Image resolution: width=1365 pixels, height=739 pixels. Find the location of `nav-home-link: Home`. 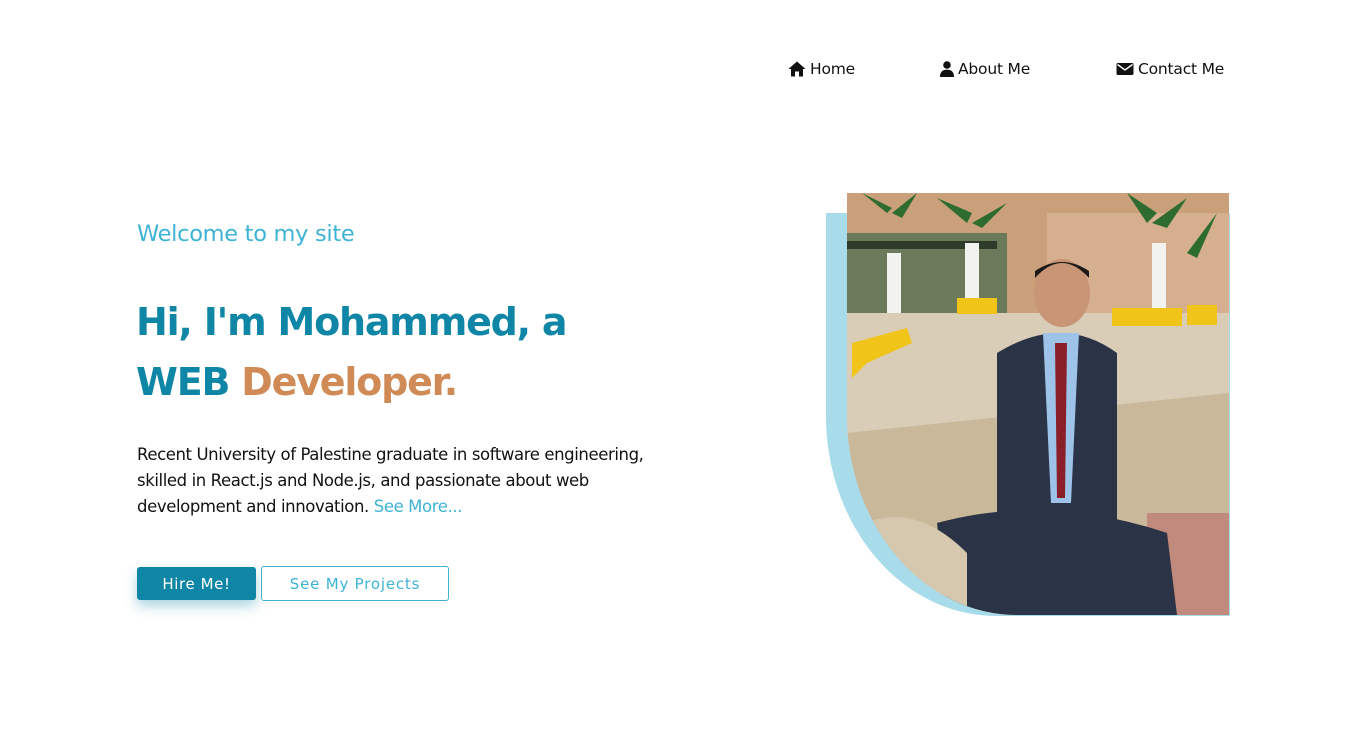

nav-home-link: Home is located at coordinates (821, 69).